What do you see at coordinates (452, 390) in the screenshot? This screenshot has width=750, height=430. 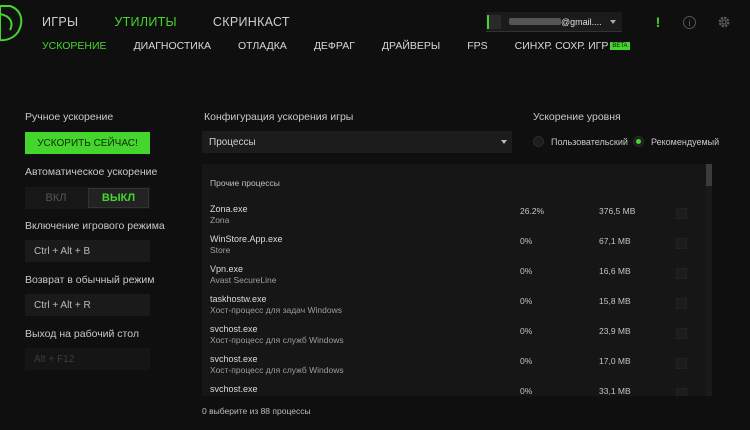 I see `process-row: svchost.exe 0% 33,1 MB` at bounding box center [452, 390].